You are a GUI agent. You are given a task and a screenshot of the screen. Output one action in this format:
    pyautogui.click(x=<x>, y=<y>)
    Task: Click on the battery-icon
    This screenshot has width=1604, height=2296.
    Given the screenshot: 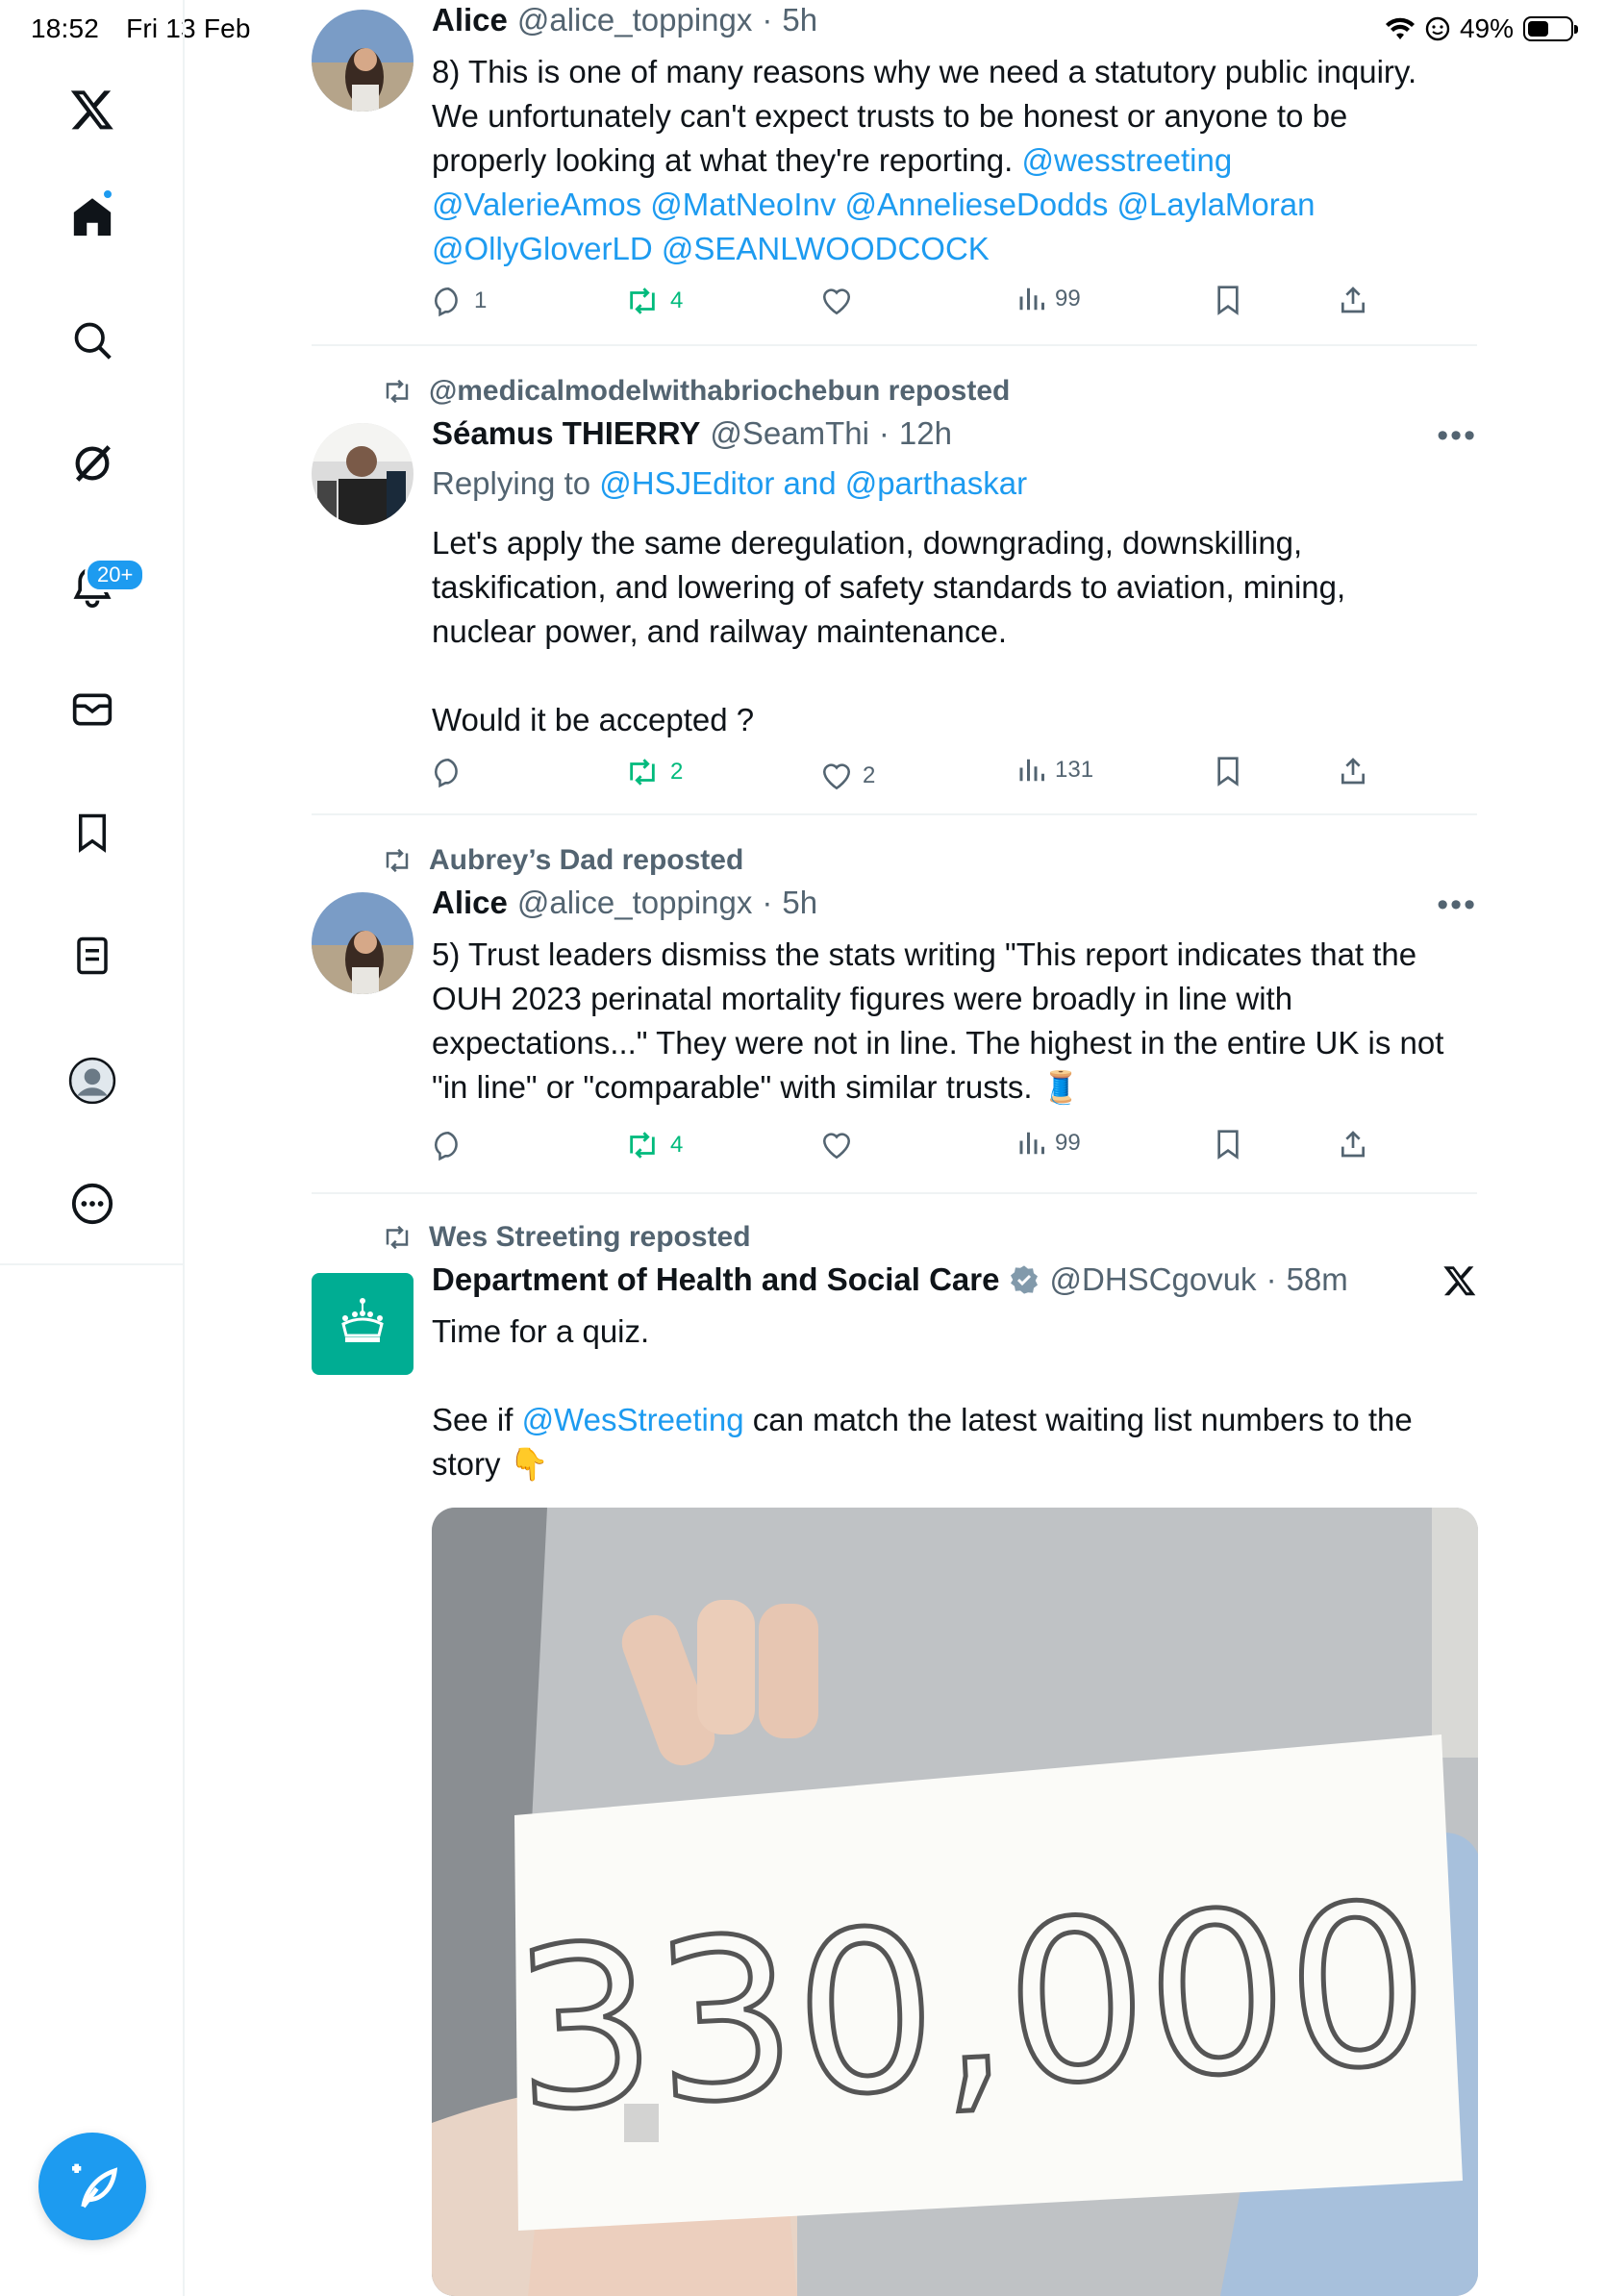 What is the action you would take?
    pyautogui.click(x=1550, y=28)
    